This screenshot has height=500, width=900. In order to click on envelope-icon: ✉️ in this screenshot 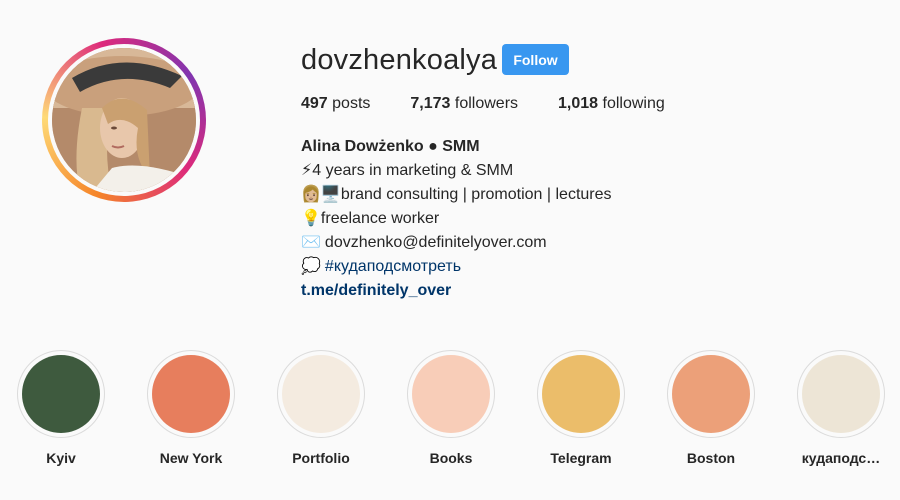, I will do `click(311, 242)`.